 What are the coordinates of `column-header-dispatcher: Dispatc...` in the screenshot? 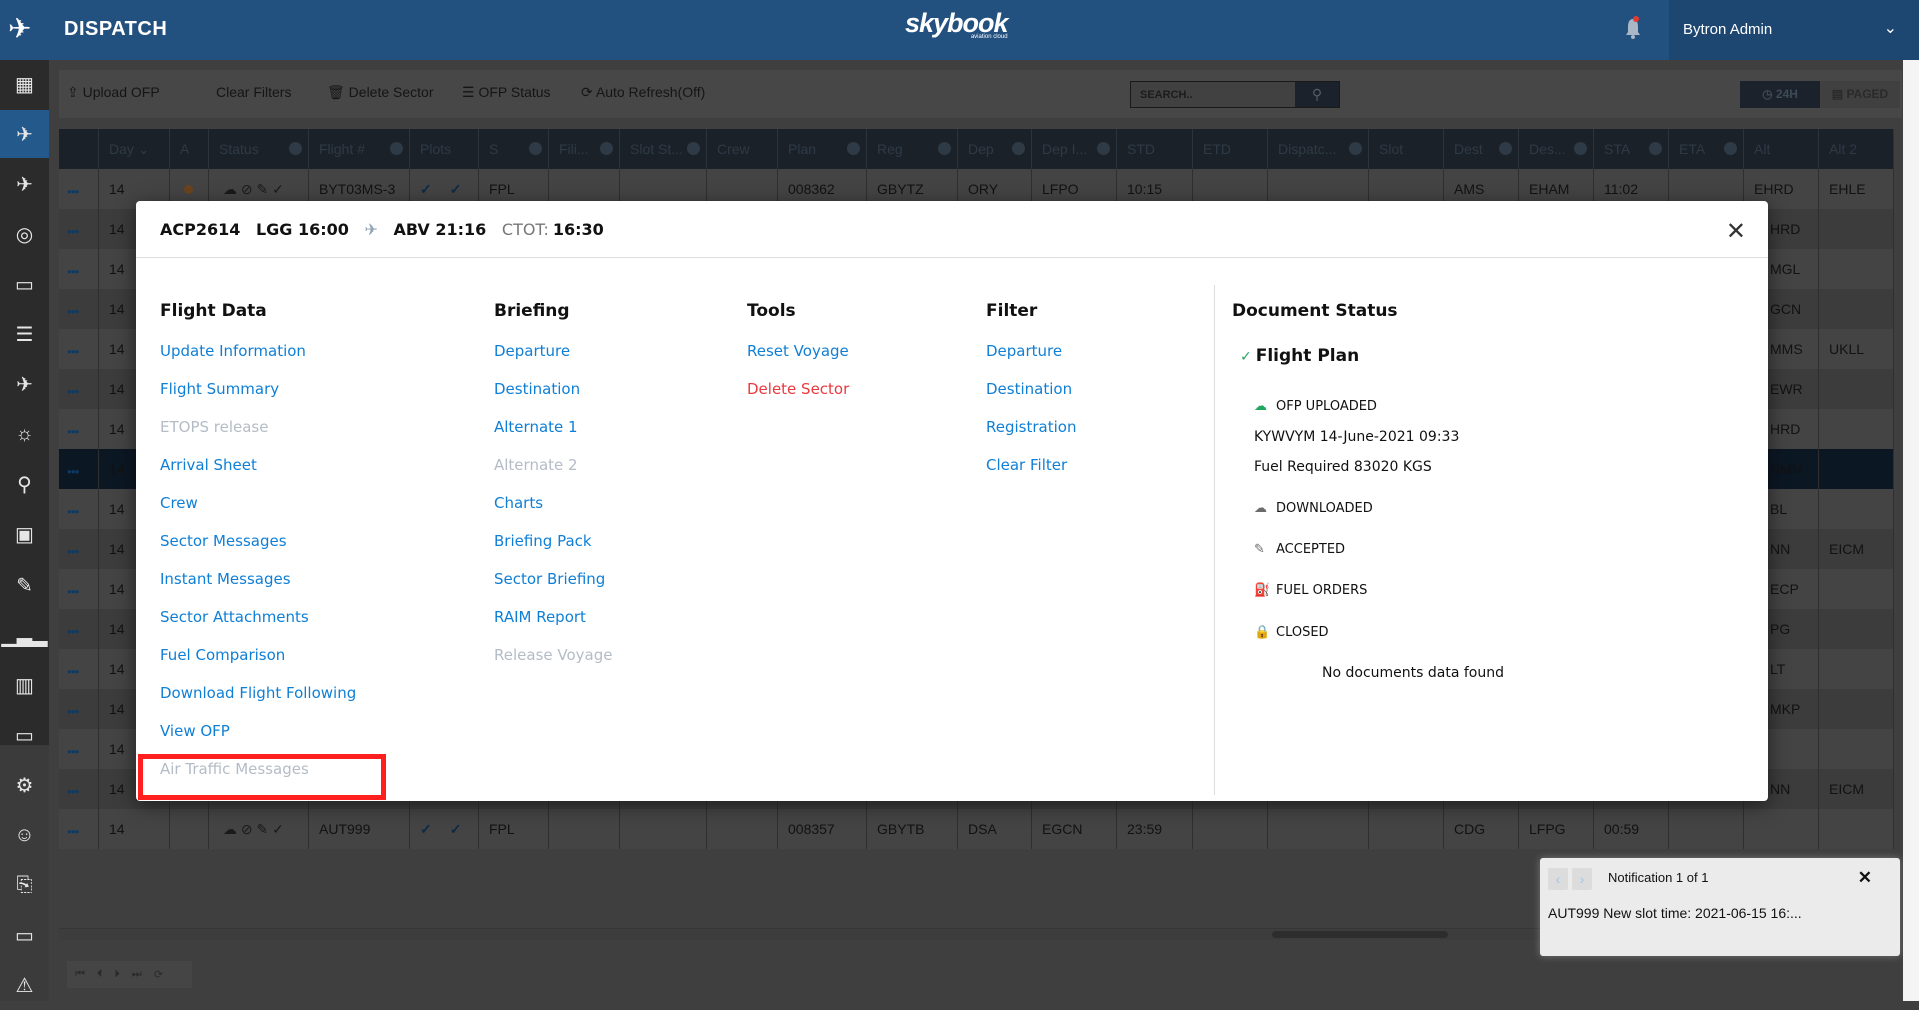 It's located at (1318, 149).